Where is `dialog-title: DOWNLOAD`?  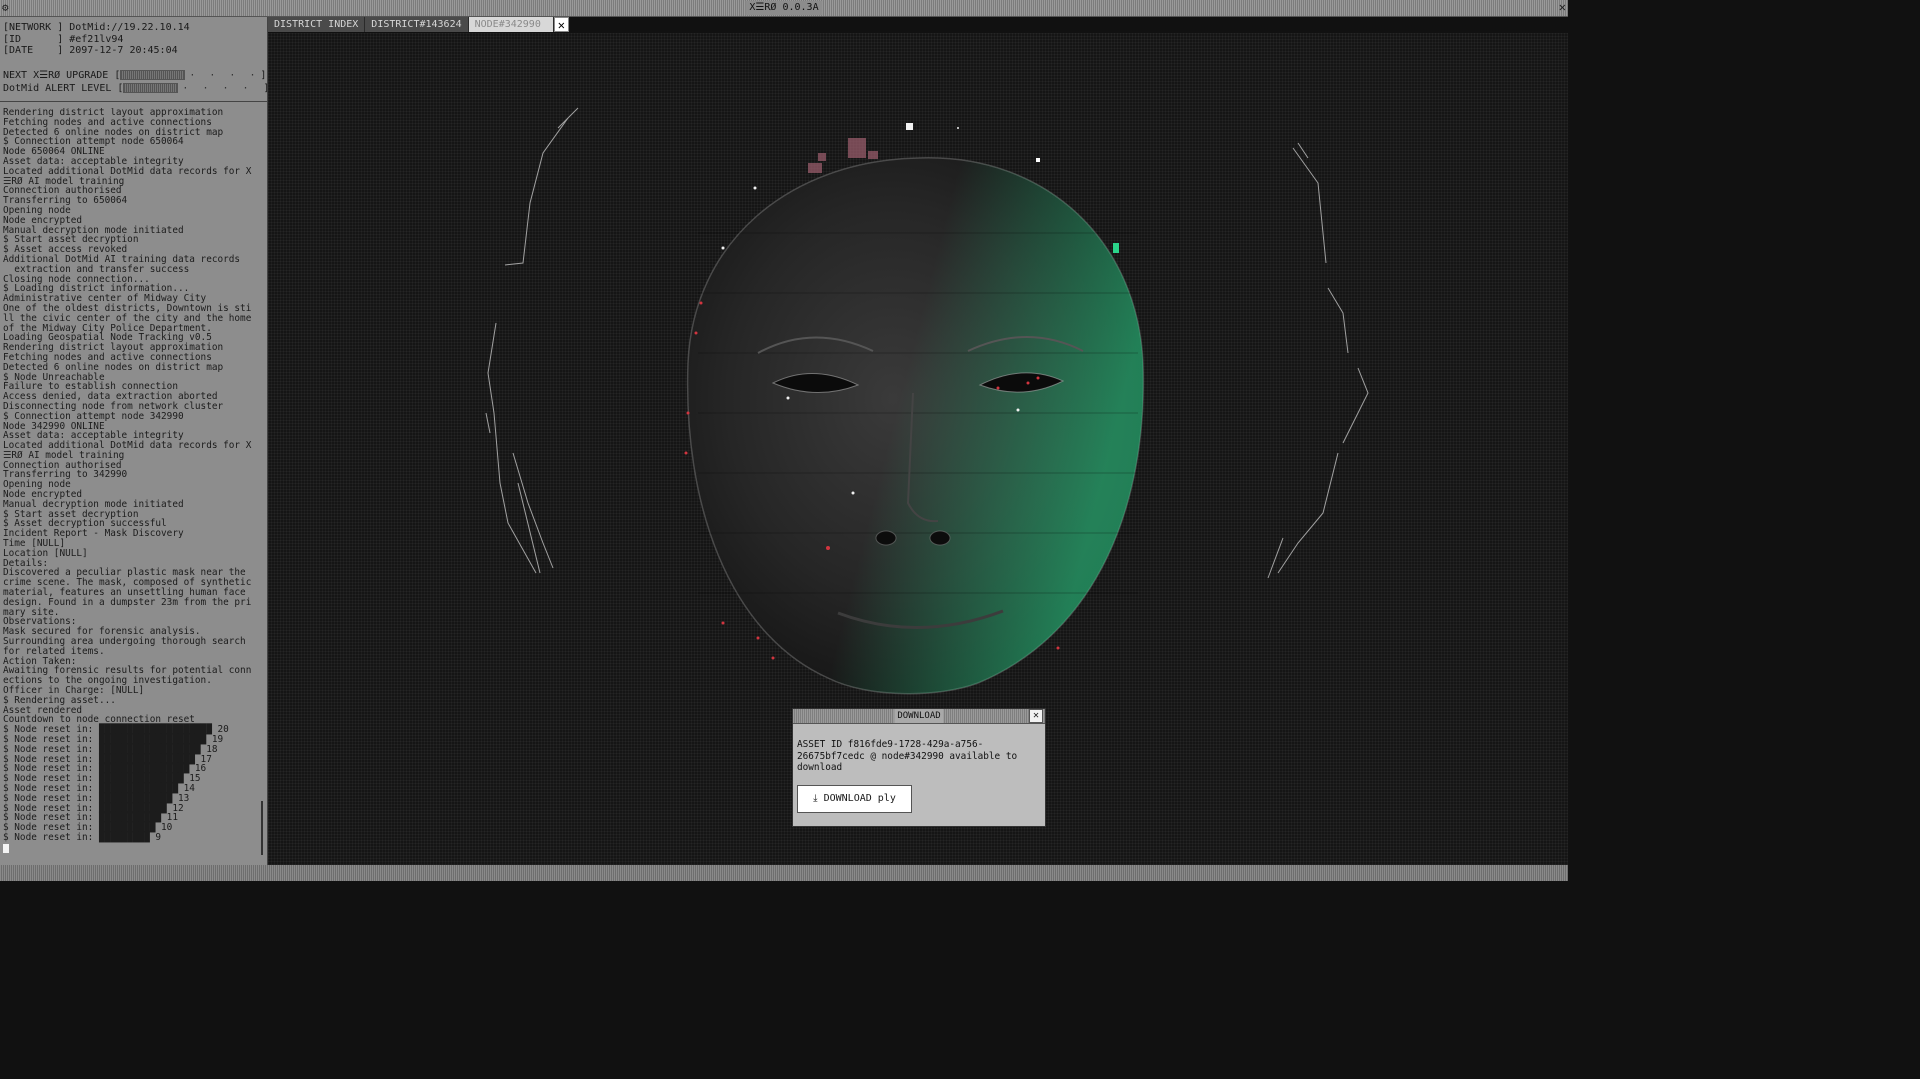
dialog-title: DOWNLOAD is located at coordinates (919, 716).